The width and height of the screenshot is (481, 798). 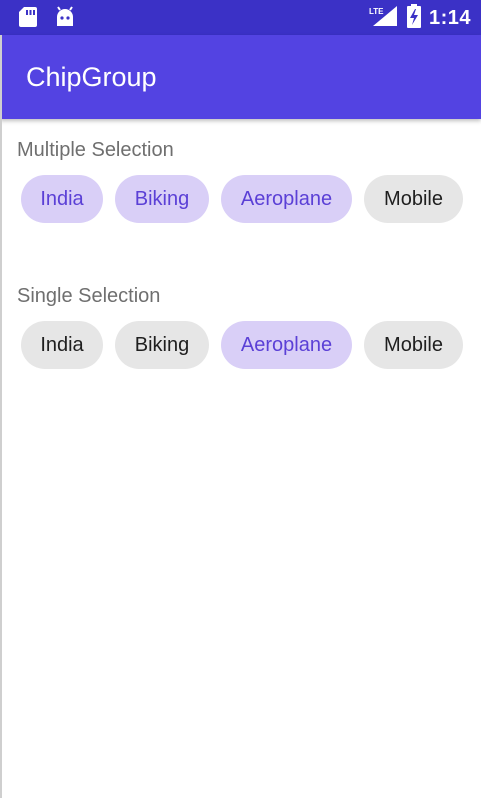 What do you see at coordinates (240, 77) in the screenshot?
I see `app-bar: ChipGroup` at bounding box center [240, 77].